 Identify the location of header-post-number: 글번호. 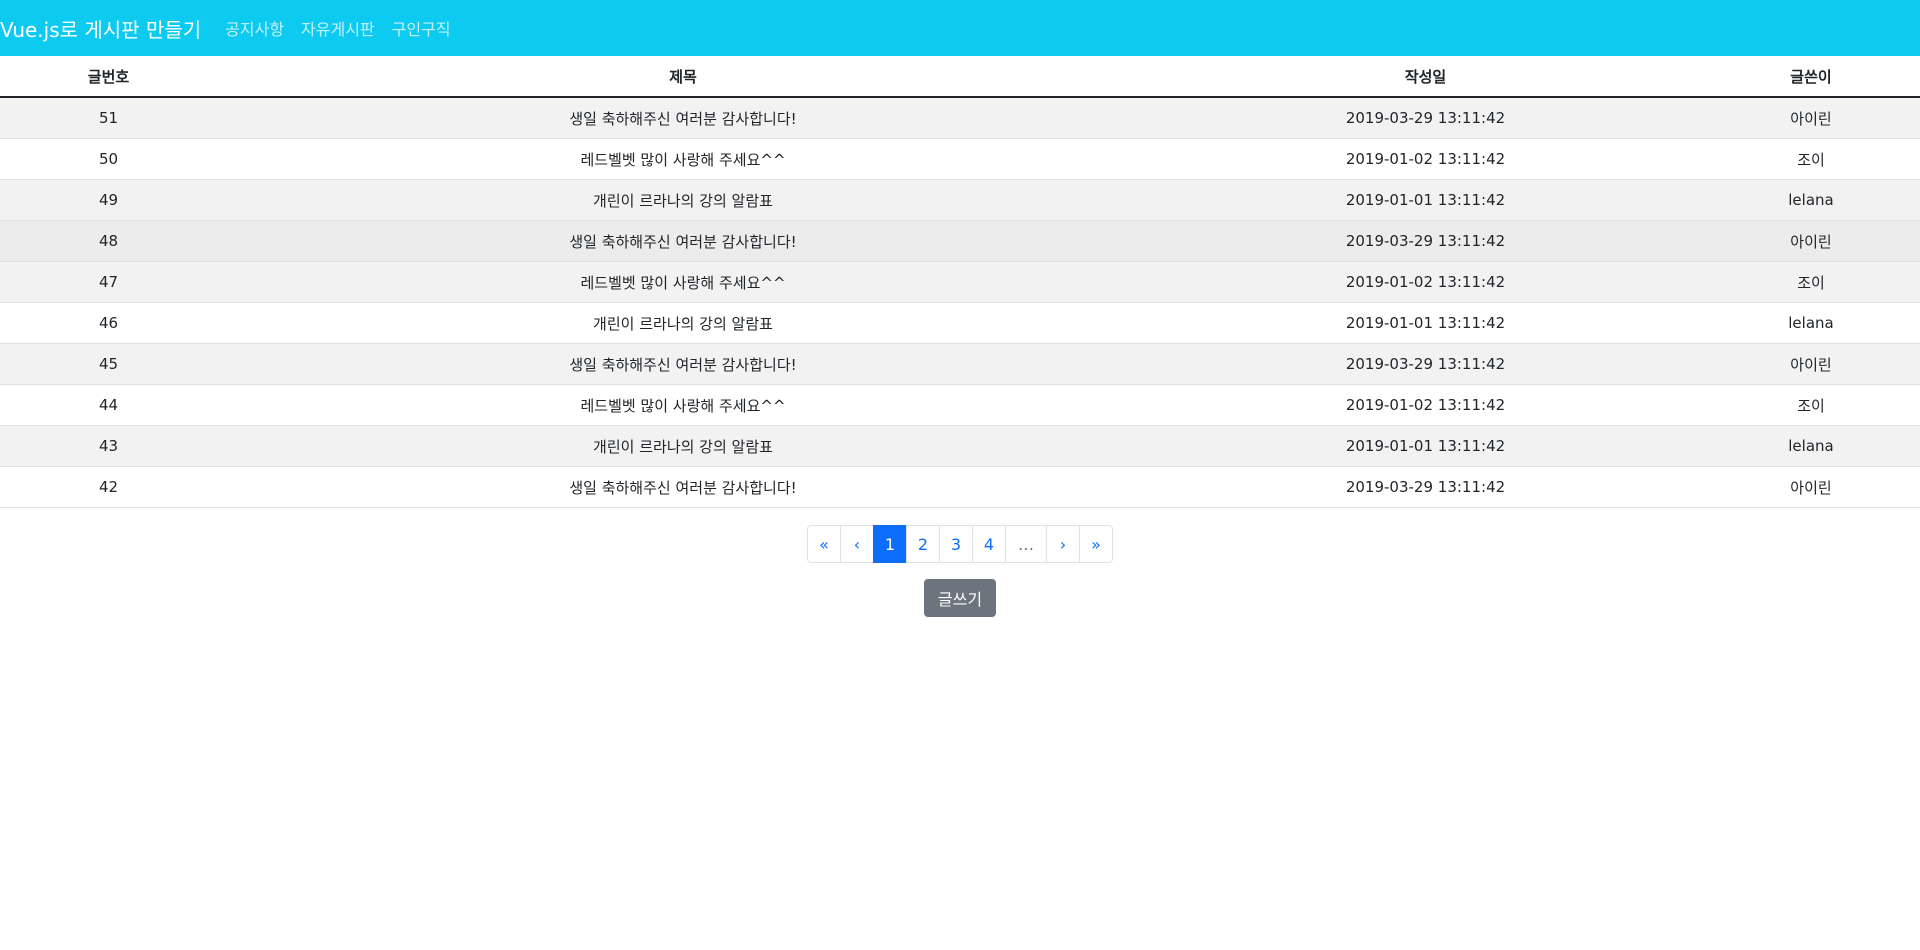
(108, 77).